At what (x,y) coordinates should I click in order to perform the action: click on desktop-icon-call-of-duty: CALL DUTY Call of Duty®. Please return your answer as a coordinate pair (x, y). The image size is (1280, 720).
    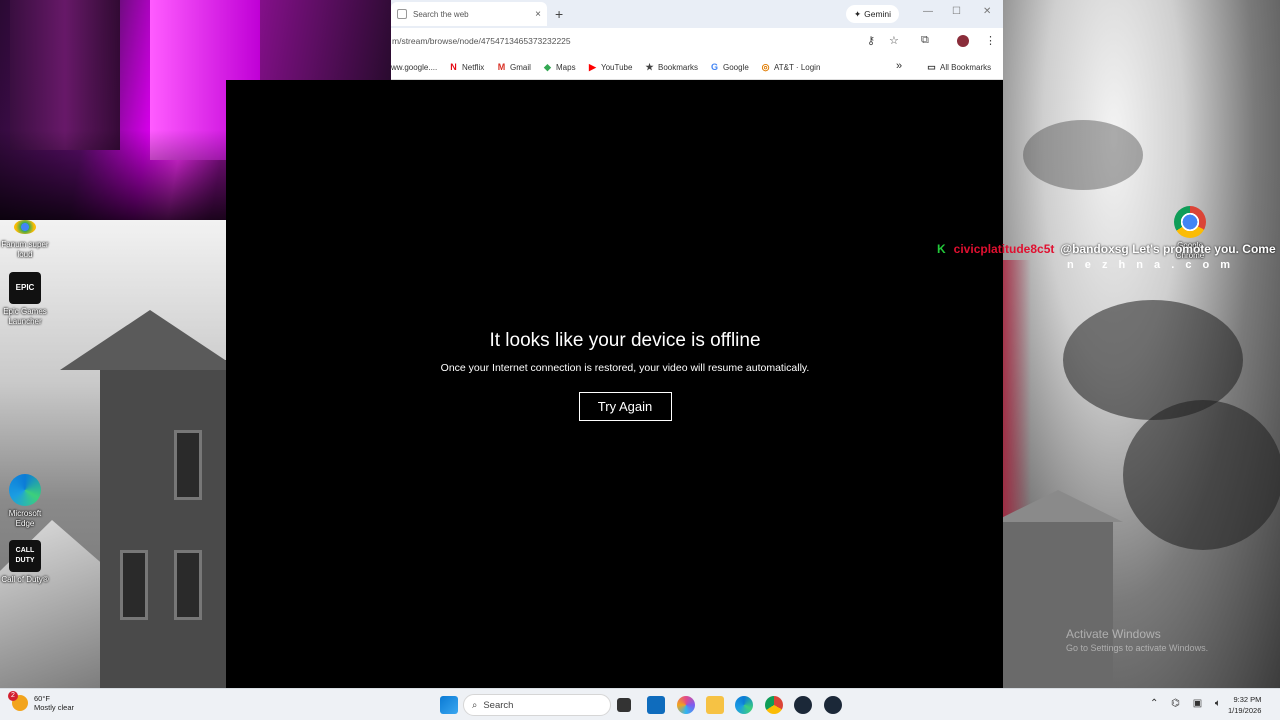
    Looking at the image, I should click on (25, 562).